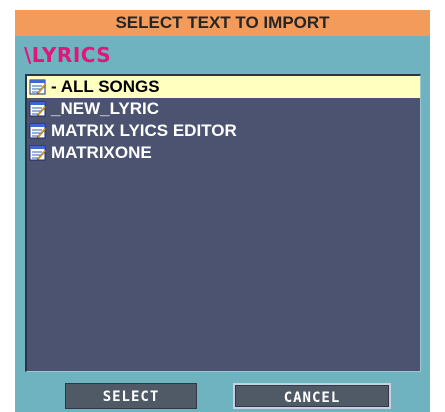  Describe the element at coordinates (222, 23) in the screenshot. I see `dialog-title: SELECT TEXT TO IMPORT` at that location.